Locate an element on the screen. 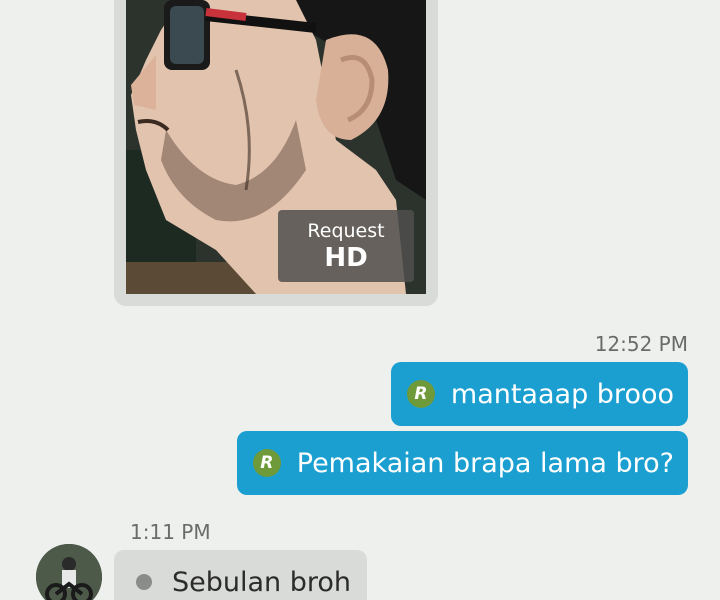 This screenshot has width=720, height=600. avatar-photo-icon is located at coordinates (69, 572).